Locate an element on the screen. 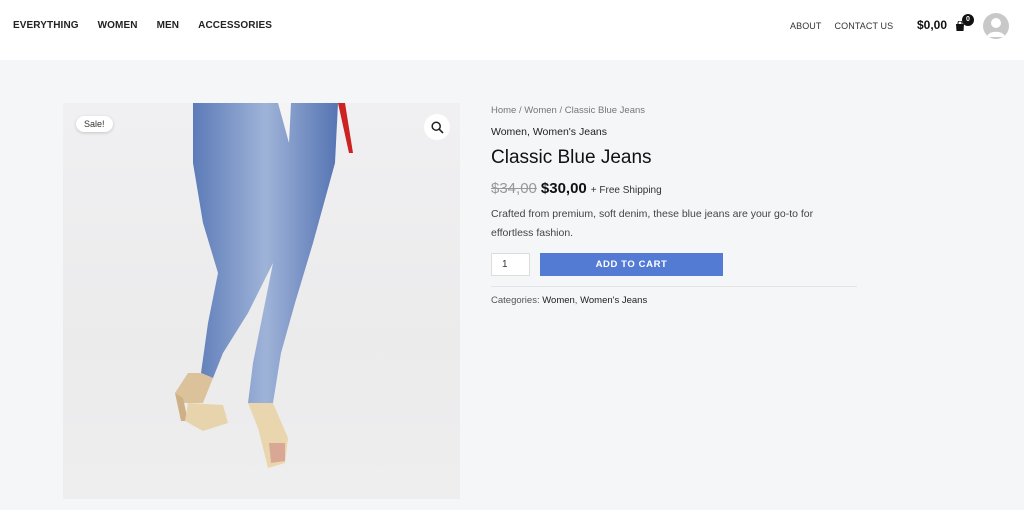 The height and width of the screenshot is (510, 1024). product-meta: Categories: Women, Women's Jeans is located at coordinates (674, 300).